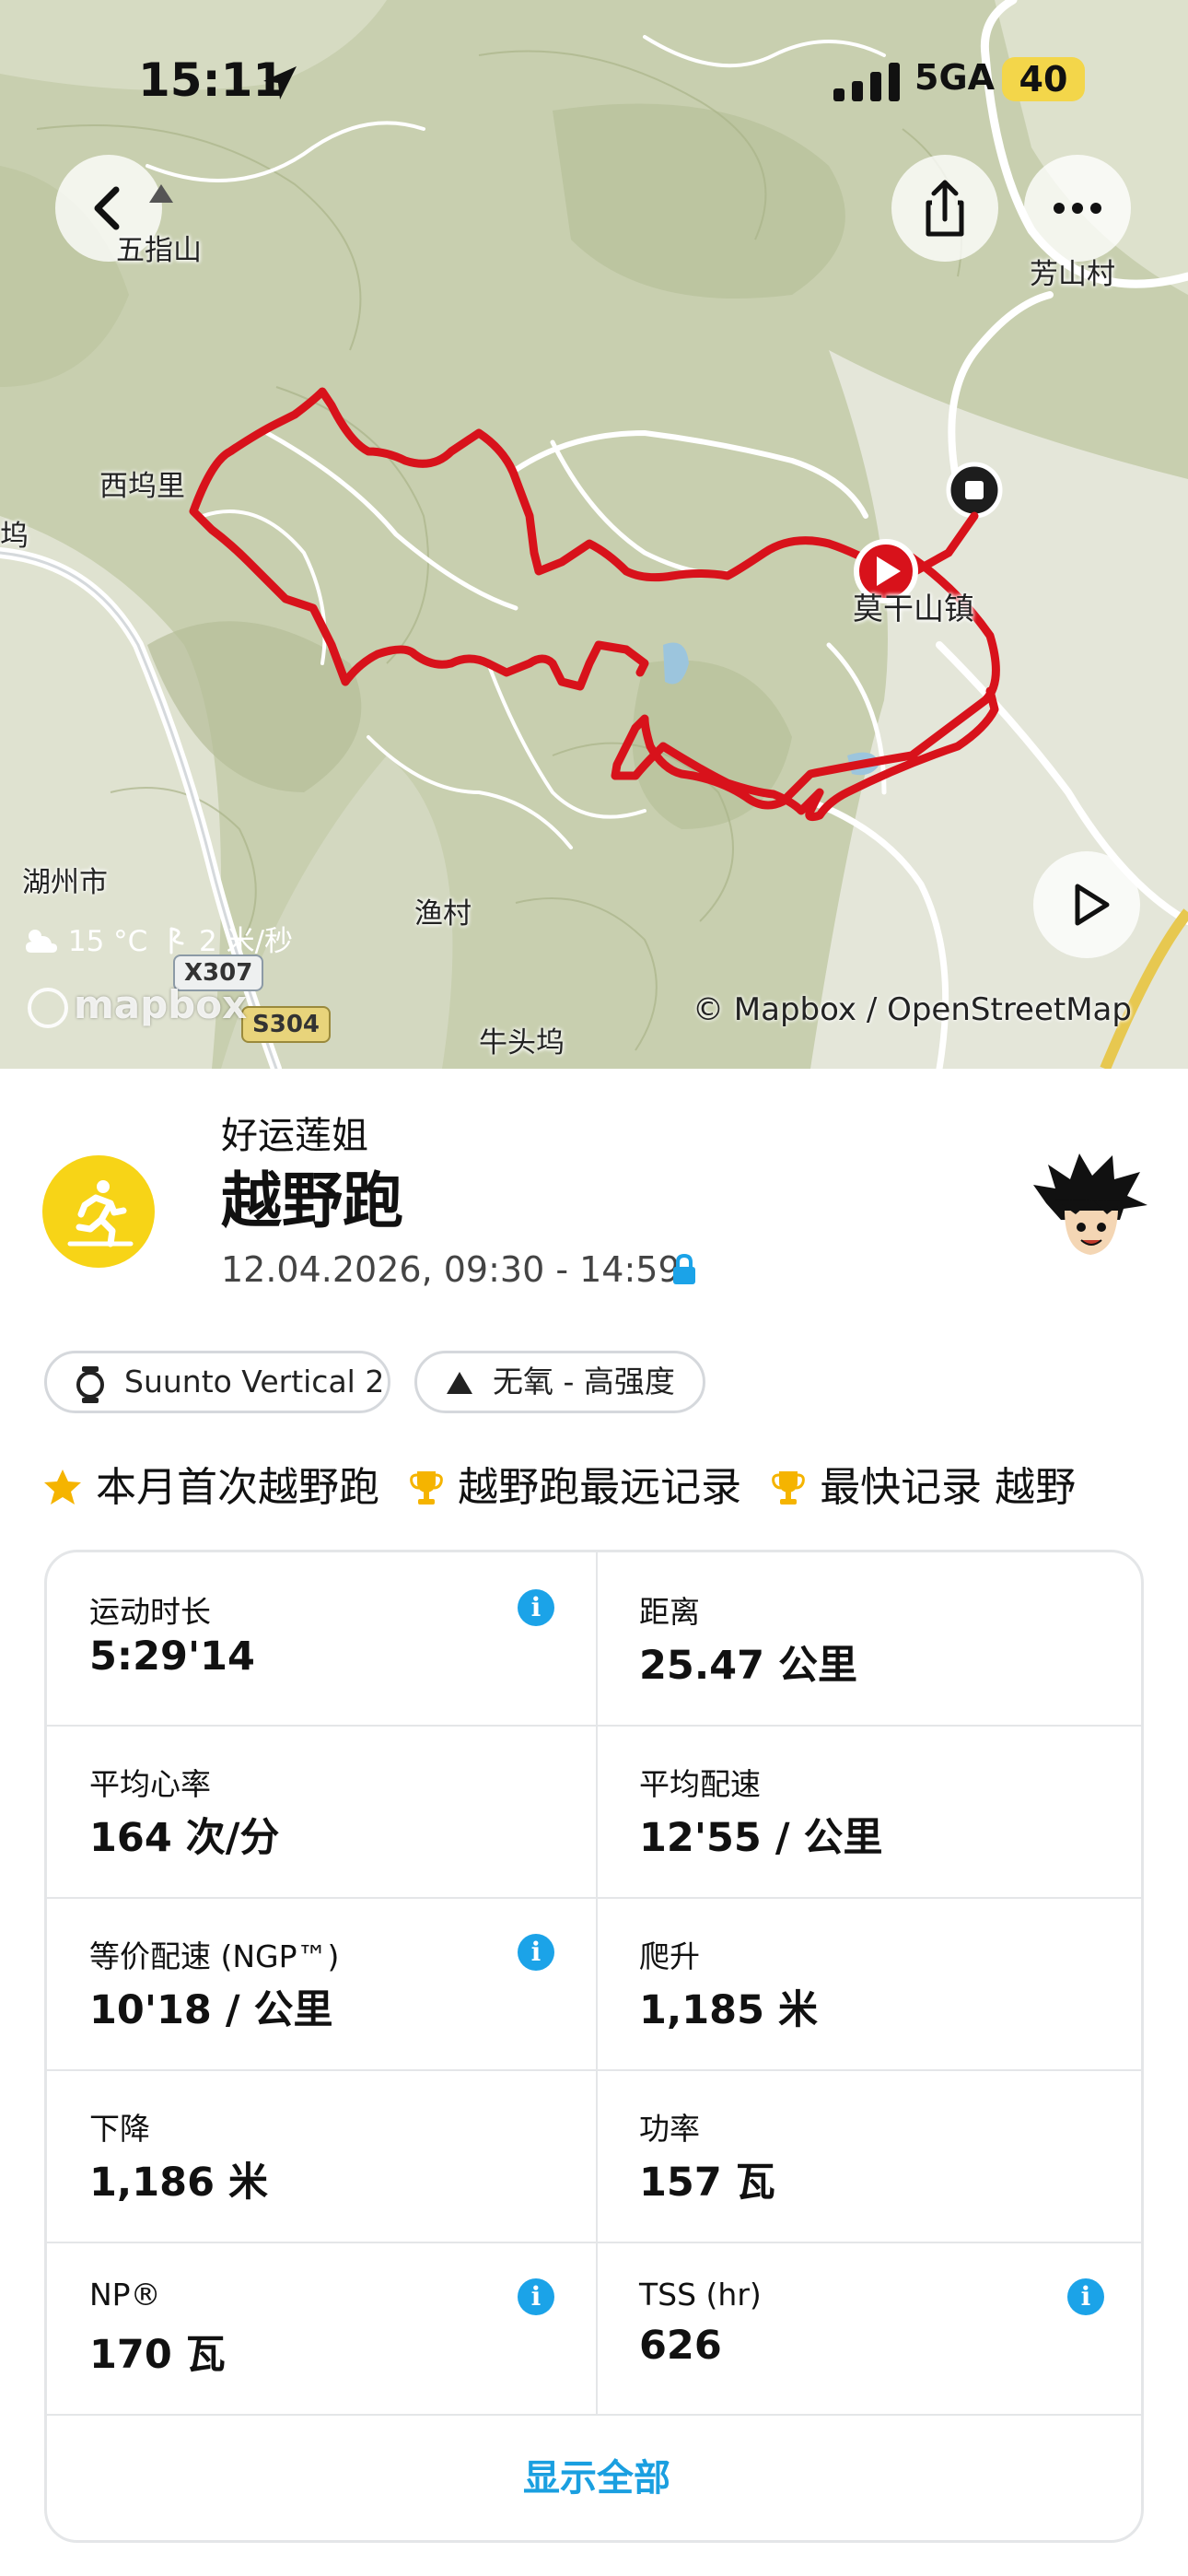 The image size is (1188, 2576). Describe the element at coordinates (1072, 274) in the screenshot. I see `map-label-fangshancun: 芳山村` at that location.